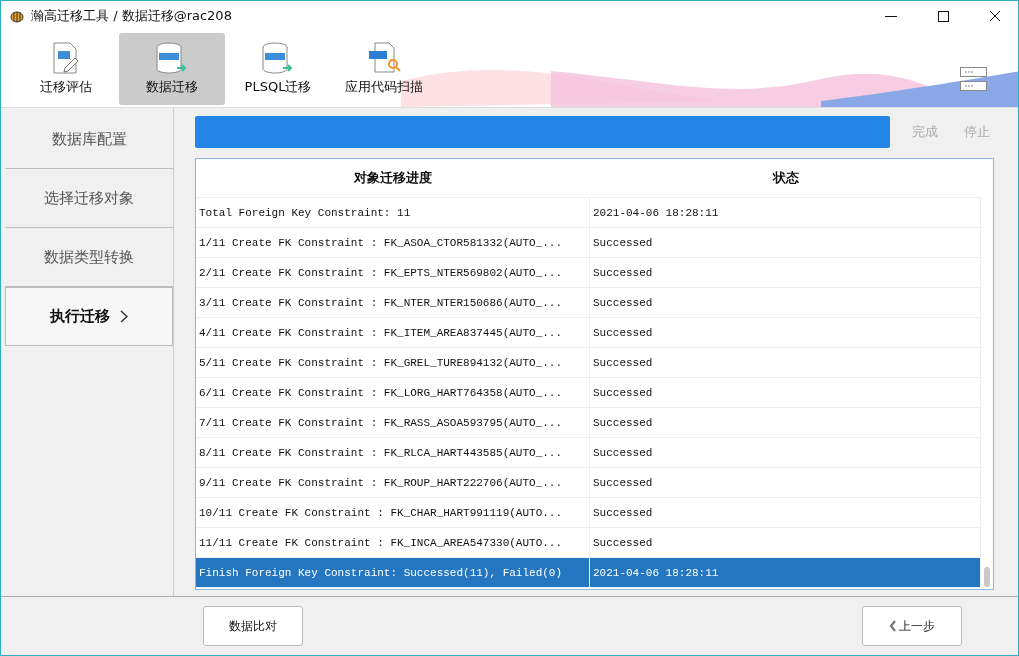  Describe the element at coordinates (891, 16) in the screenshot. I see `minimize-icon` at that location.